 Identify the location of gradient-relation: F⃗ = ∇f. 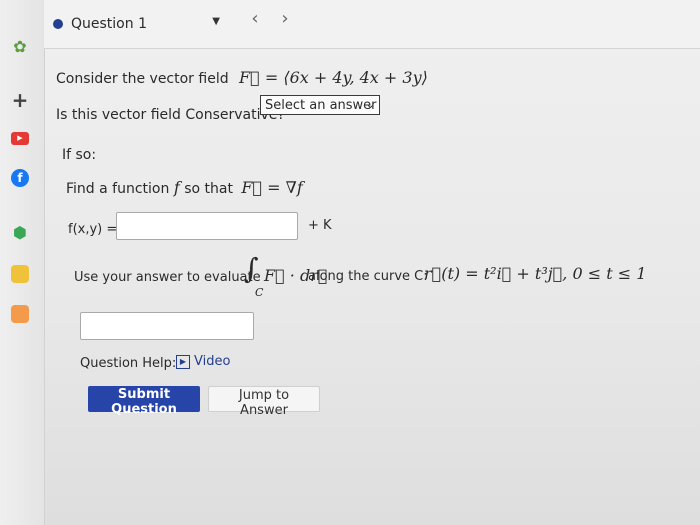
(272, 187).